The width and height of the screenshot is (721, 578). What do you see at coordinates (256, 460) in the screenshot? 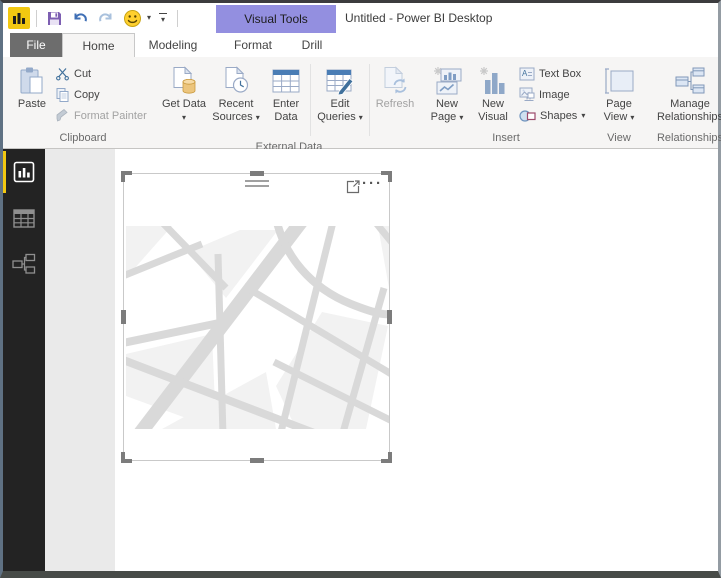
I see `resize-handle-bottom` at bounding box center [256, 460].